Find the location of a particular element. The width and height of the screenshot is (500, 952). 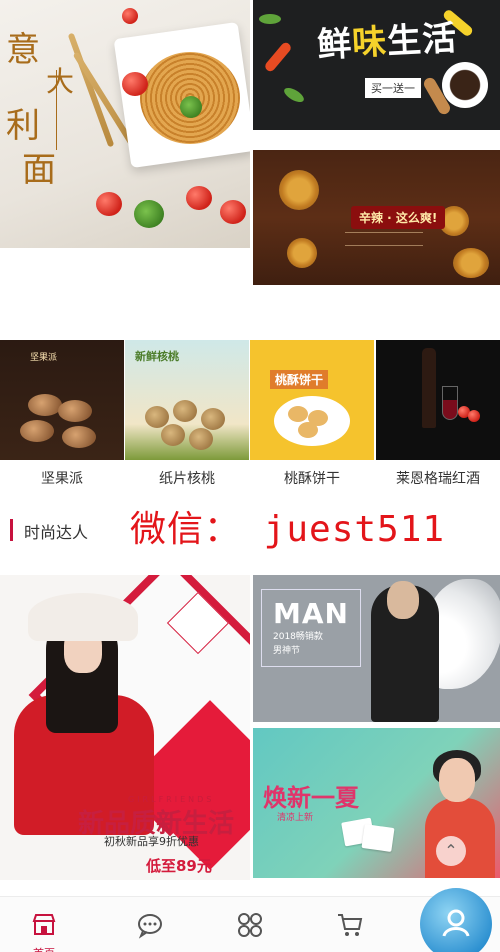

banner-pasta: 意大 利 面 is located at coordinates (125, 124).